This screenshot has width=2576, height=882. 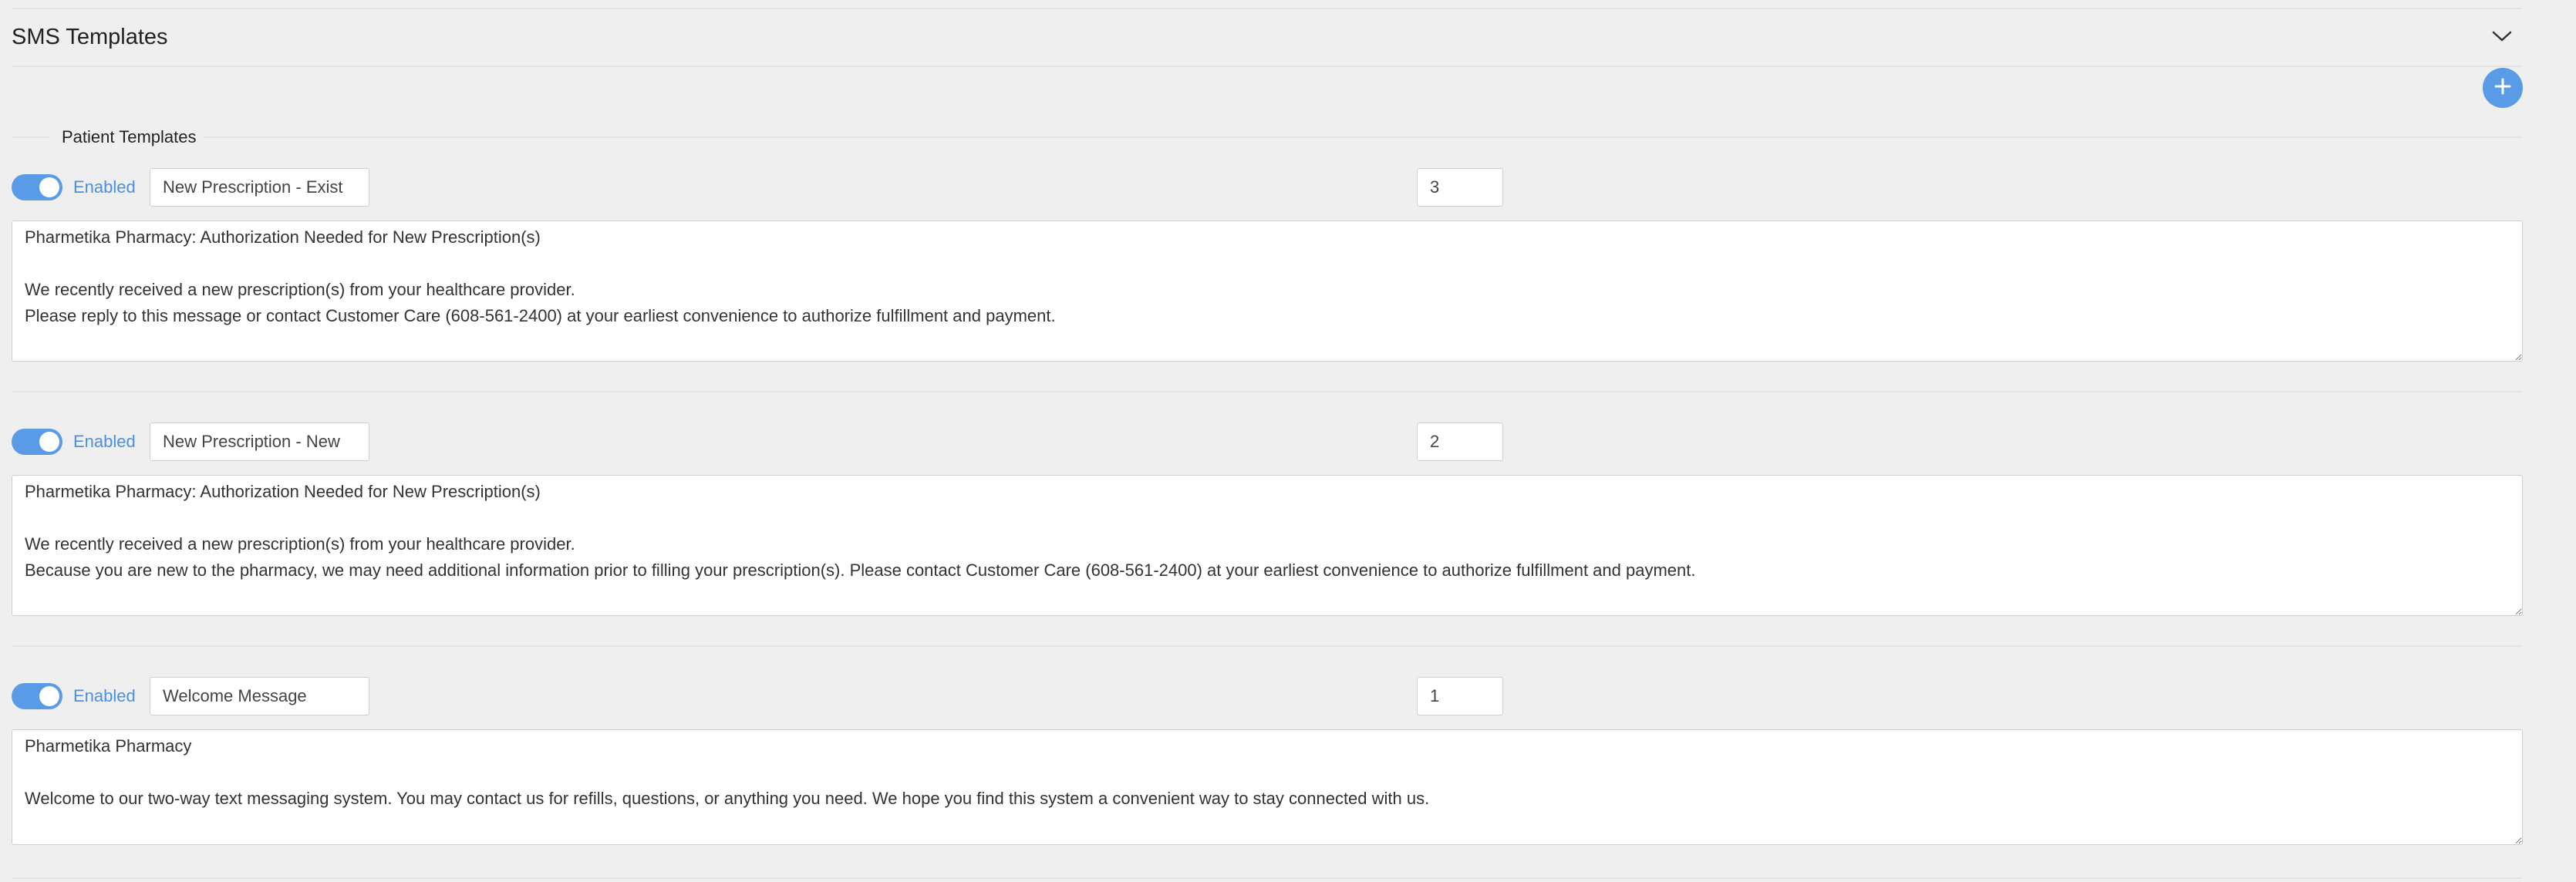 What do you see at coordinates (1267, 8) in the screenshot?
I see `top-divider` at bounding box center [1267, 8].